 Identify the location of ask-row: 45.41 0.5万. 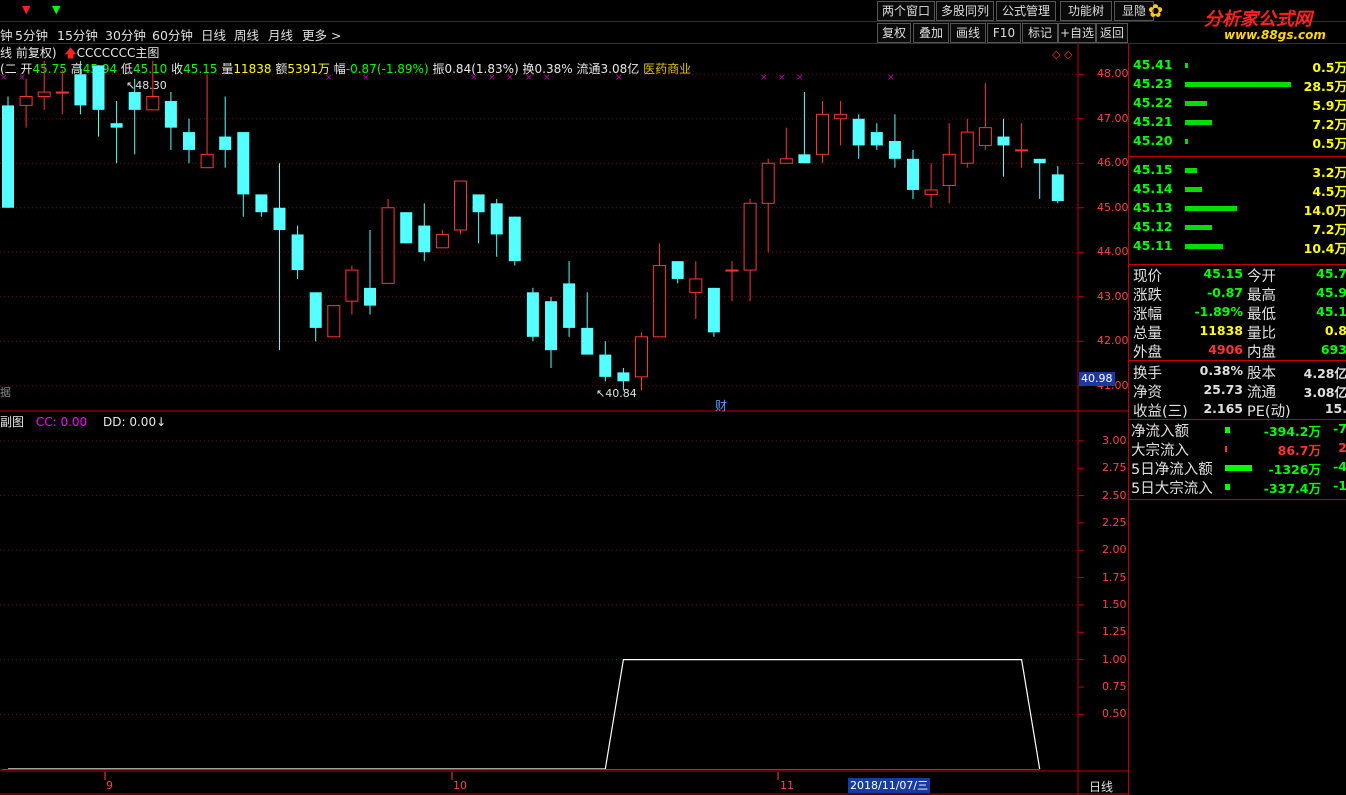
(1237, 66).